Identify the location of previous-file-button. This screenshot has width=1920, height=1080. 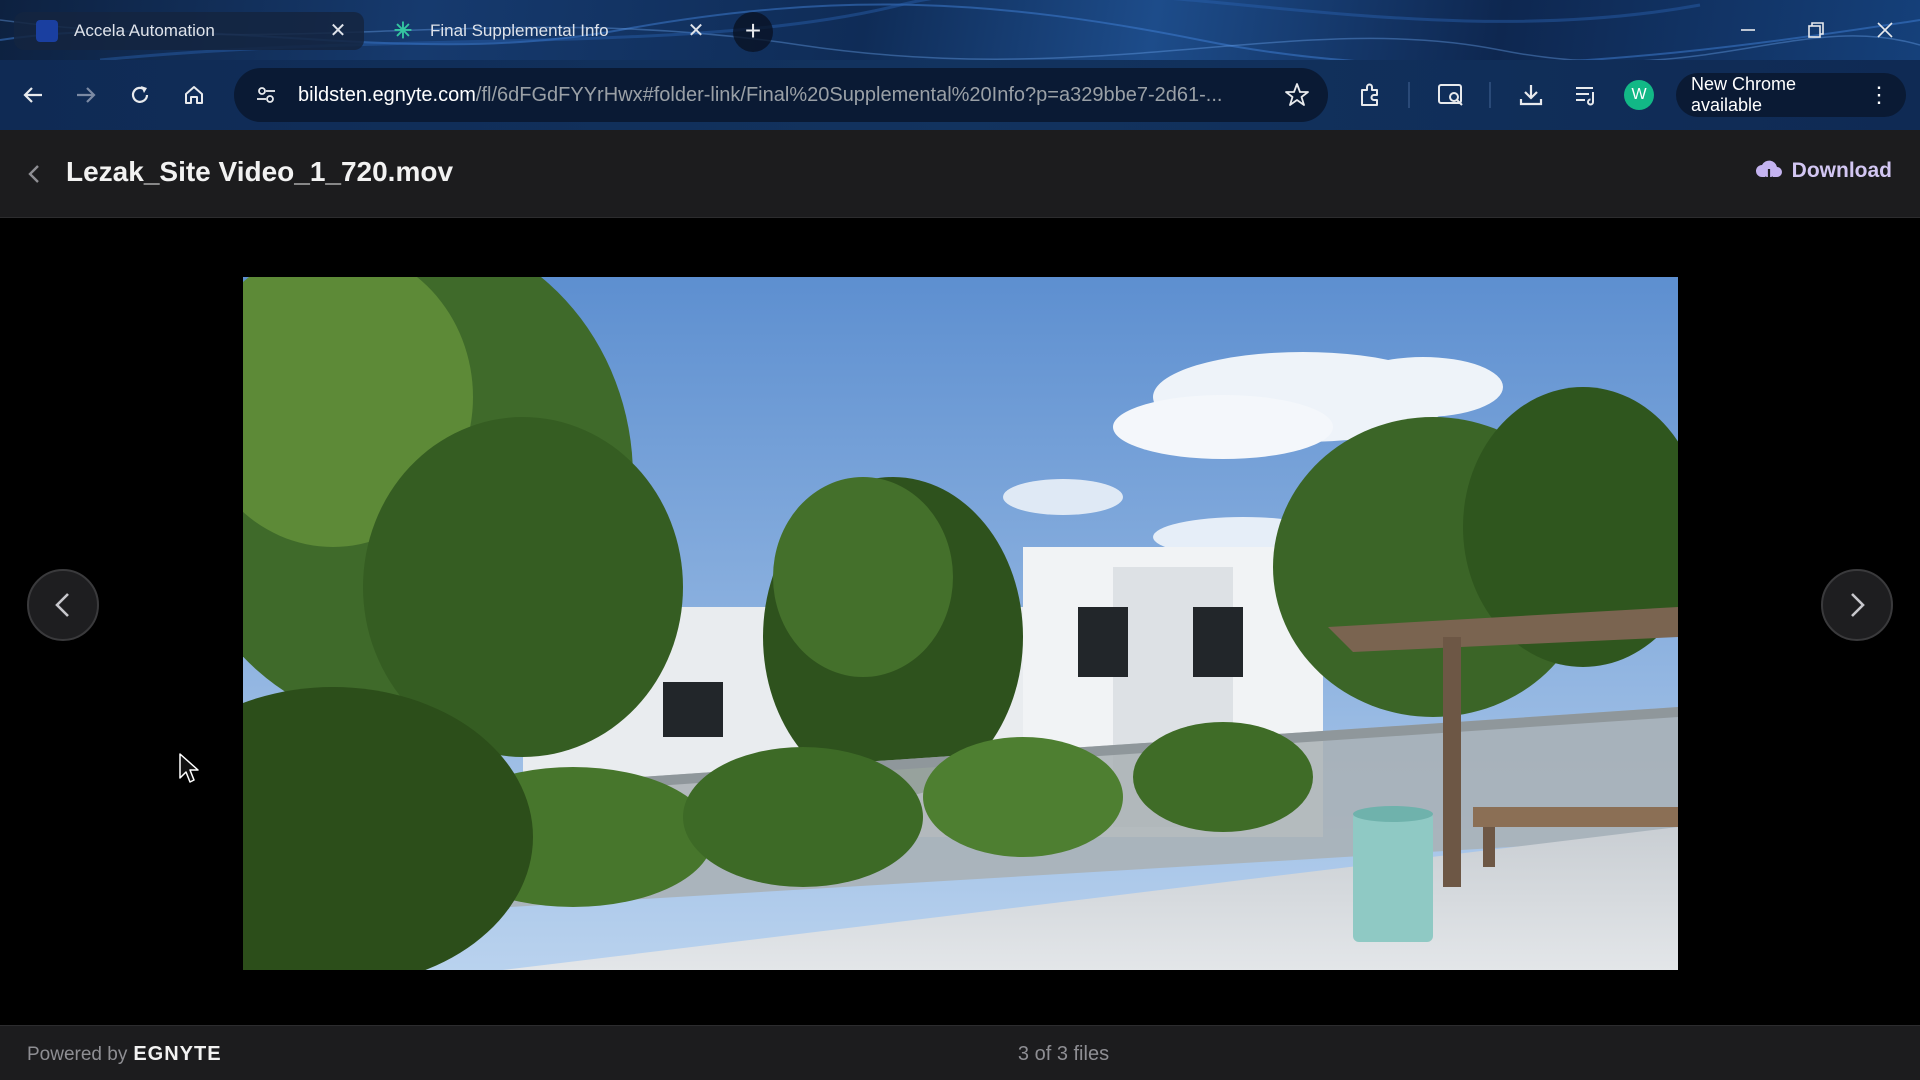
(63, 605).